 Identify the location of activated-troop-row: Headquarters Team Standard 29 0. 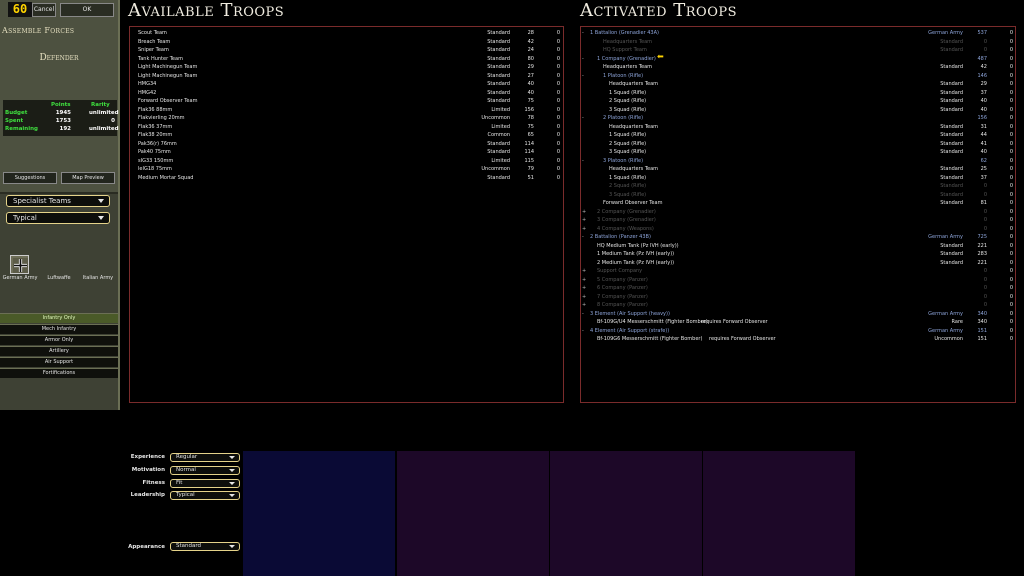
(798, 84).